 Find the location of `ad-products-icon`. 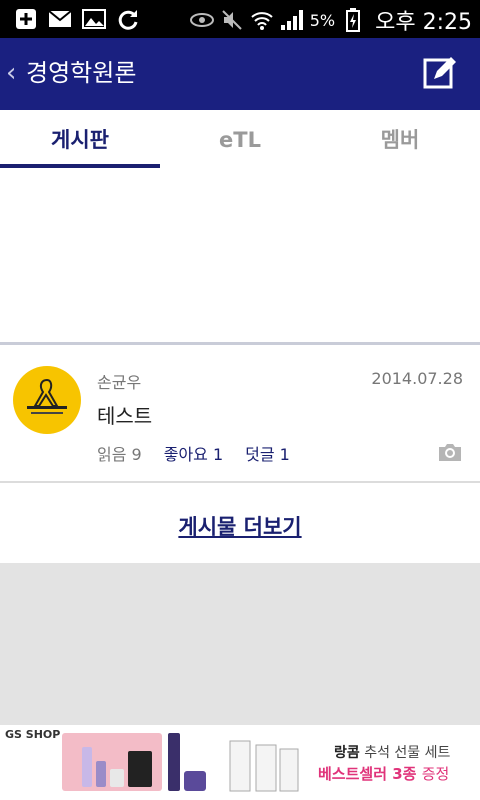

ad-products-icon is located at coordinates (233, 762).